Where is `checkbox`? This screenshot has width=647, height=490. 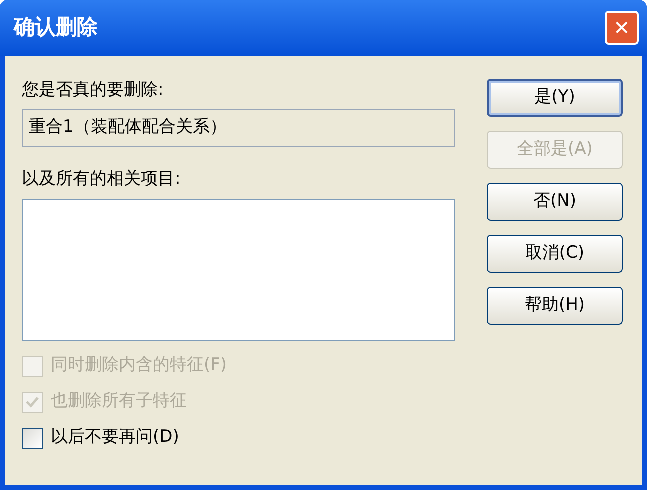
checkbox is located at coordinates (32, 438).